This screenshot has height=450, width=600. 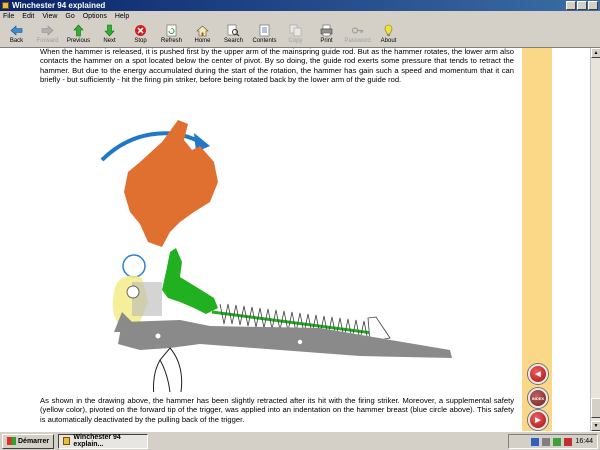 I want to click on stop-icon, so click(x=140, y=30).